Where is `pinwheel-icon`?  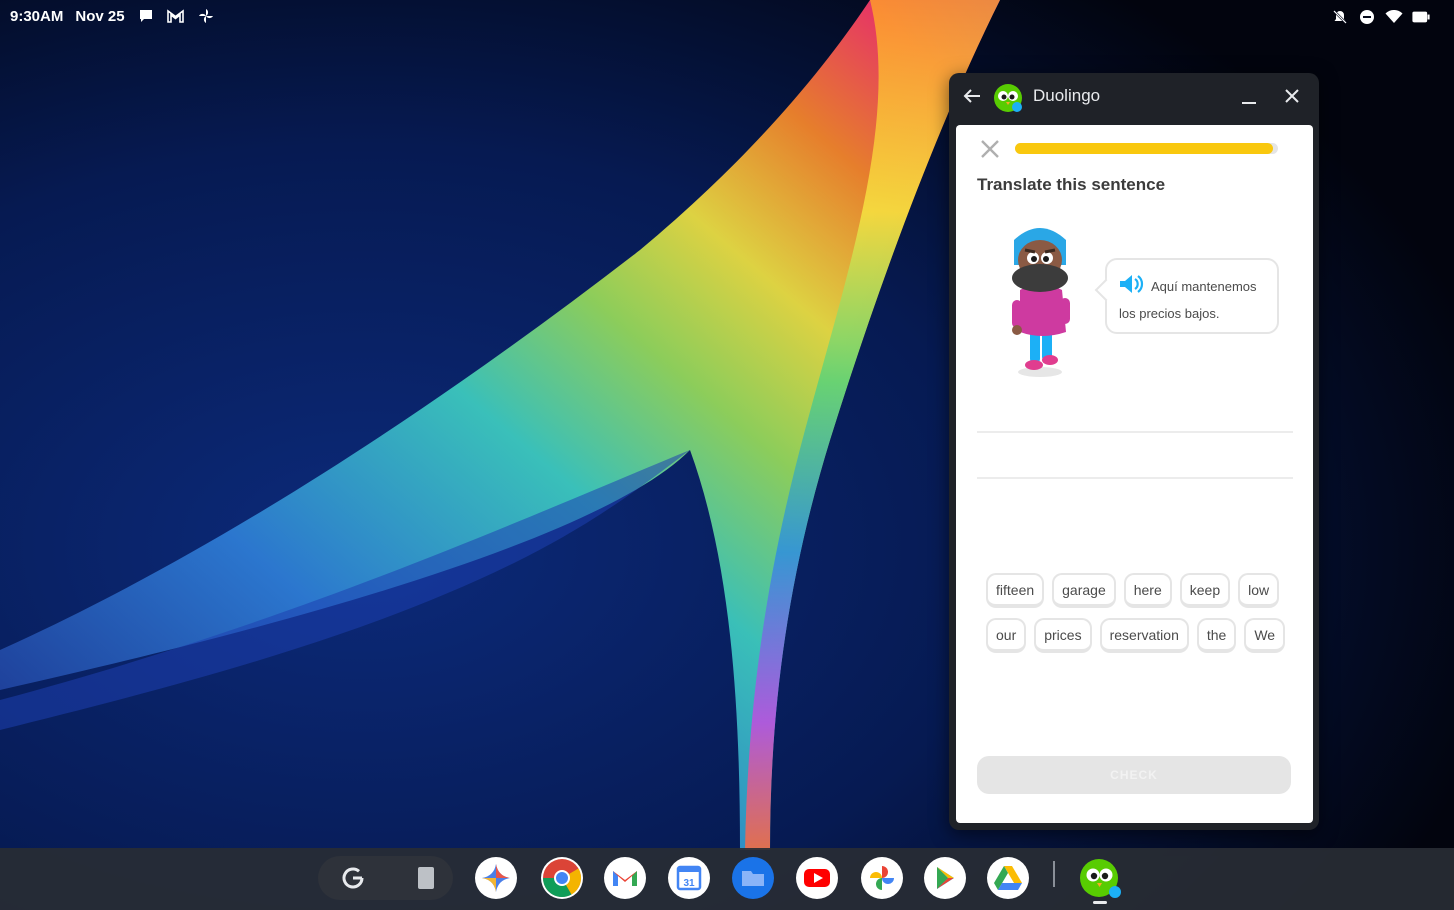
pinwheel-icon is located at coordinates (206, 16).